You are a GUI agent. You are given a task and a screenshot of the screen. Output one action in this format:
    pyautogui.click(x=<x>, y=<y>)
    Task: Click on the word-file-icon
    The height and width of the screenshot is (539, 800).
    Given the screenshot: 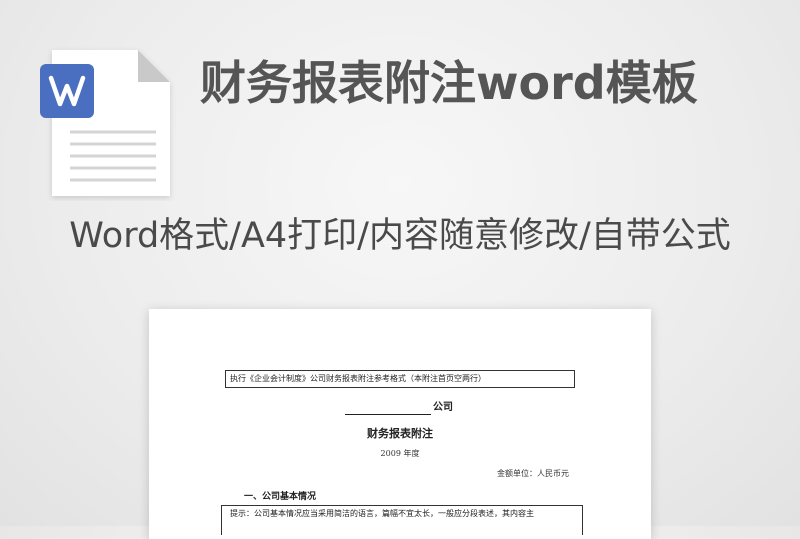 What is the action you would take?
    pyautogui.click(x=105, y=123)
    